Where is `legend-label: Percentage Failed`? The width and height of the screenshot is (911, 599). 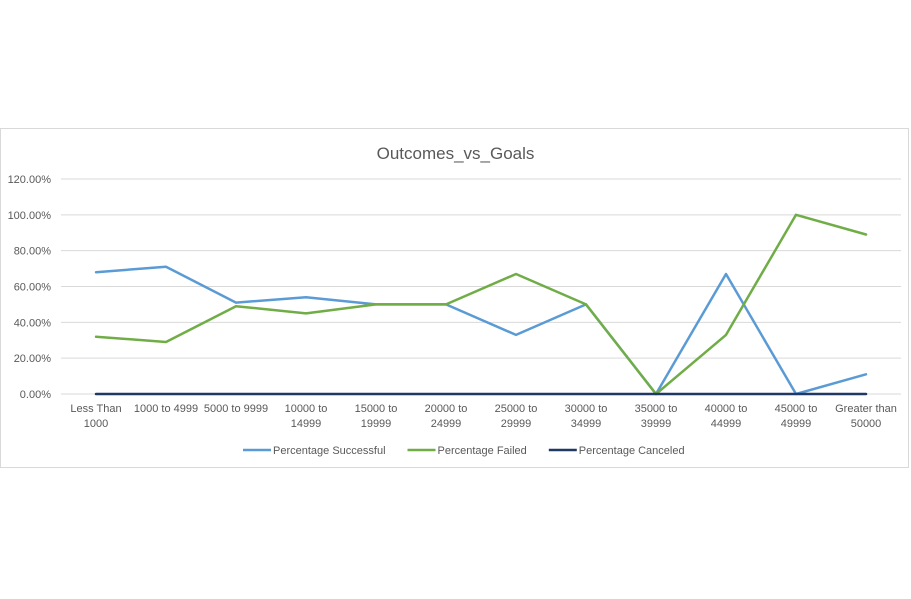 legend-label: Percentage Failed is located at coordinates (482, 451).